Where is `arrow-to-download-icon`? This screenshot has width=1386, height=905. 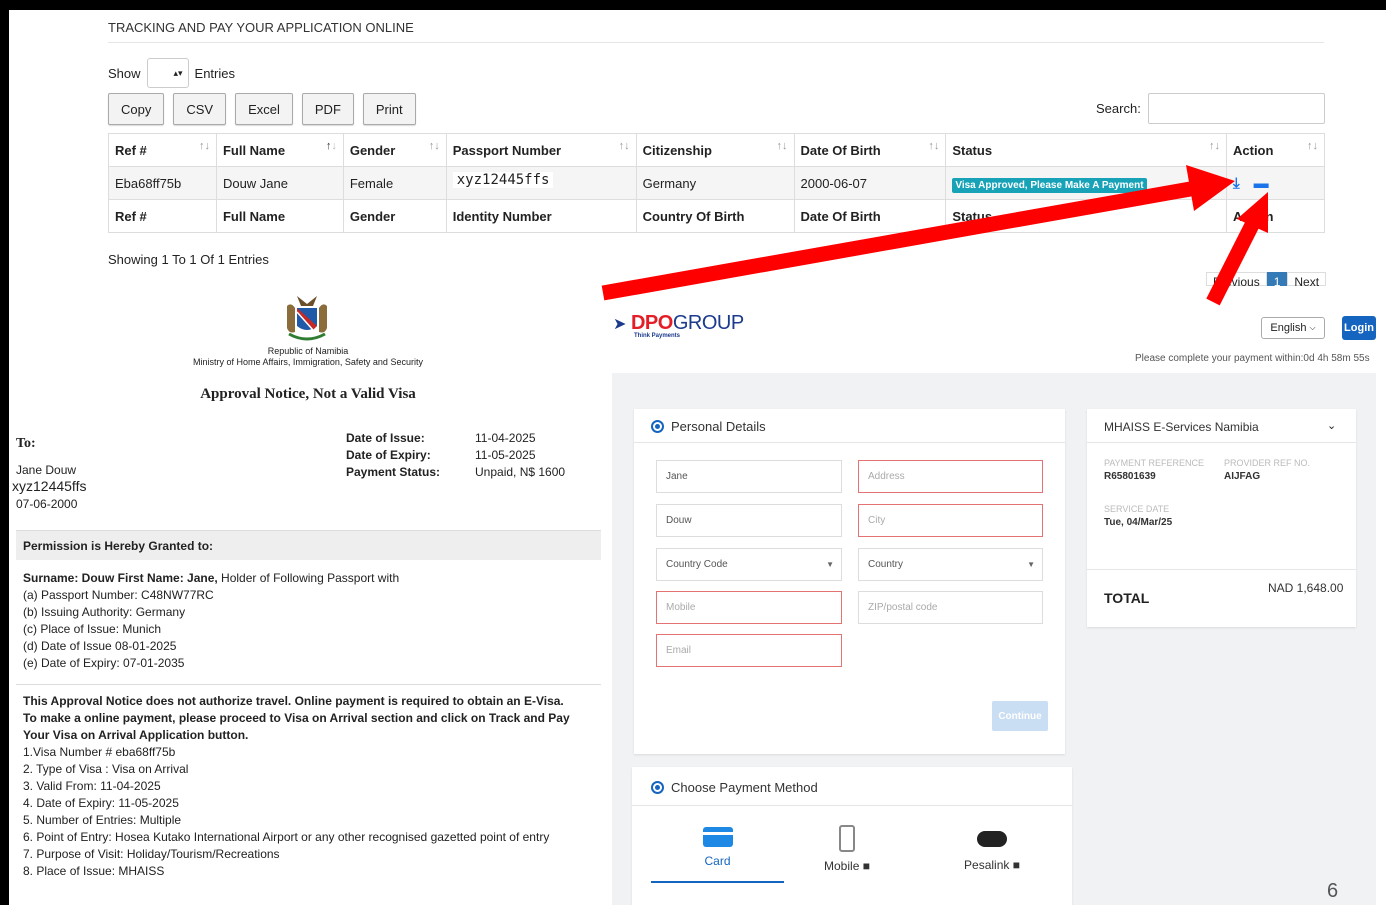 arrow-to-download-icon is located at coordinates (899, 240).